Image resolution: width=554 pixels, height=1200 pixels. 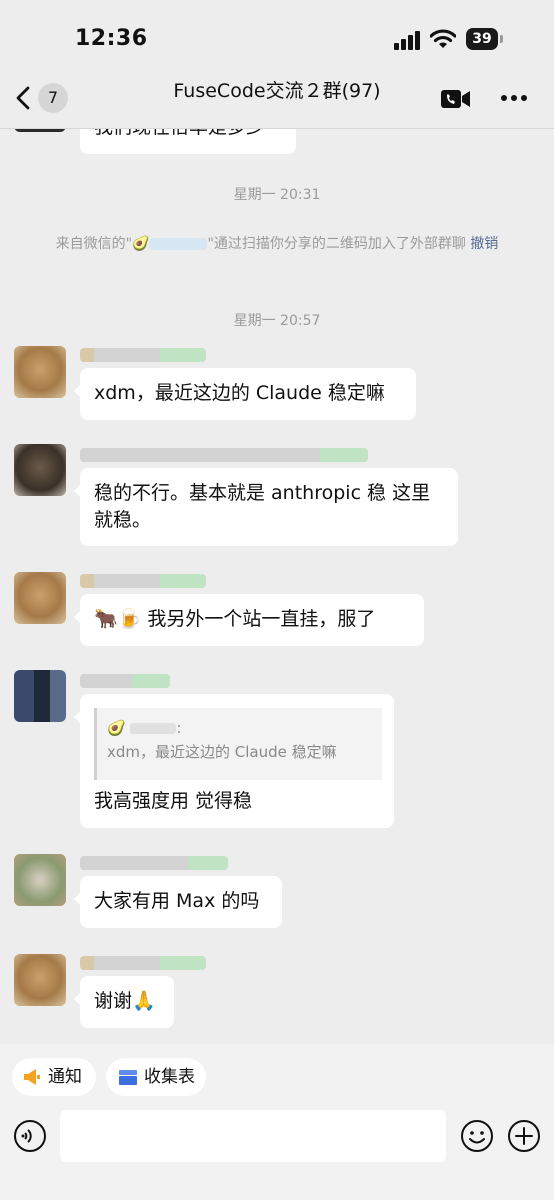 What do you see at coordinates (178, 244) in the screenshot?
I see `blurred-name` at bounding box center [178, 244].